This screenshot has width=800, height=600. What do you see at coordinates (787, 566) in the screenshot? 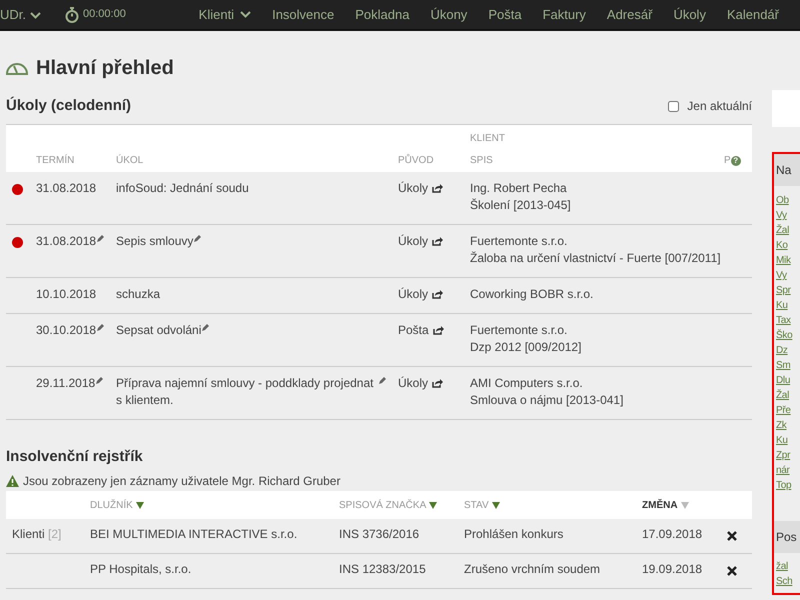
I see `panel-link: žal` at bounding box center [787, 566].